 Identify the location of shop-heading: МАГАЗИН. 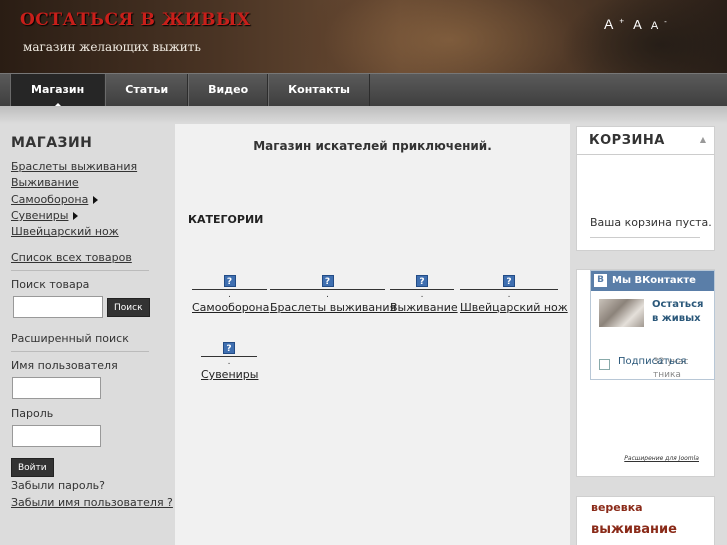
(52, 143).